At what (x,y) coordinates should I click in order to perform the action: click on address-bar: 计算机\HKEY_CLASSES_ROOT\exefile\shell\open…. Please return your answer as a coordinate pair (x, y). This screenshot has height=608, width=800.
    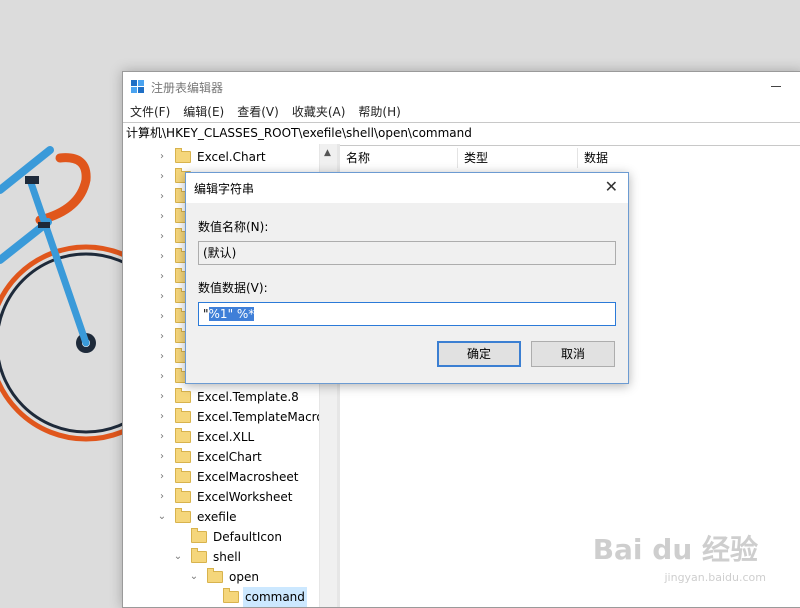
    Looking at the image, I should click on (461, 134).